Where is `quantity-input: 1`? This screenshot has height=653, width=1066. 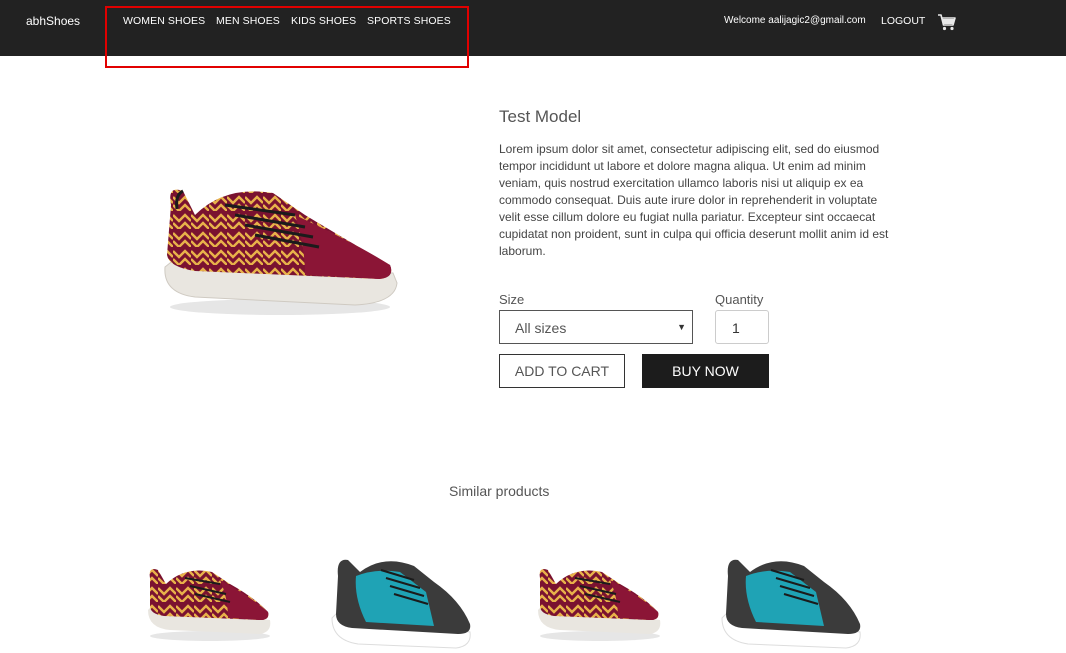 quantity-input: 1 is located at coordinates (742, 327).